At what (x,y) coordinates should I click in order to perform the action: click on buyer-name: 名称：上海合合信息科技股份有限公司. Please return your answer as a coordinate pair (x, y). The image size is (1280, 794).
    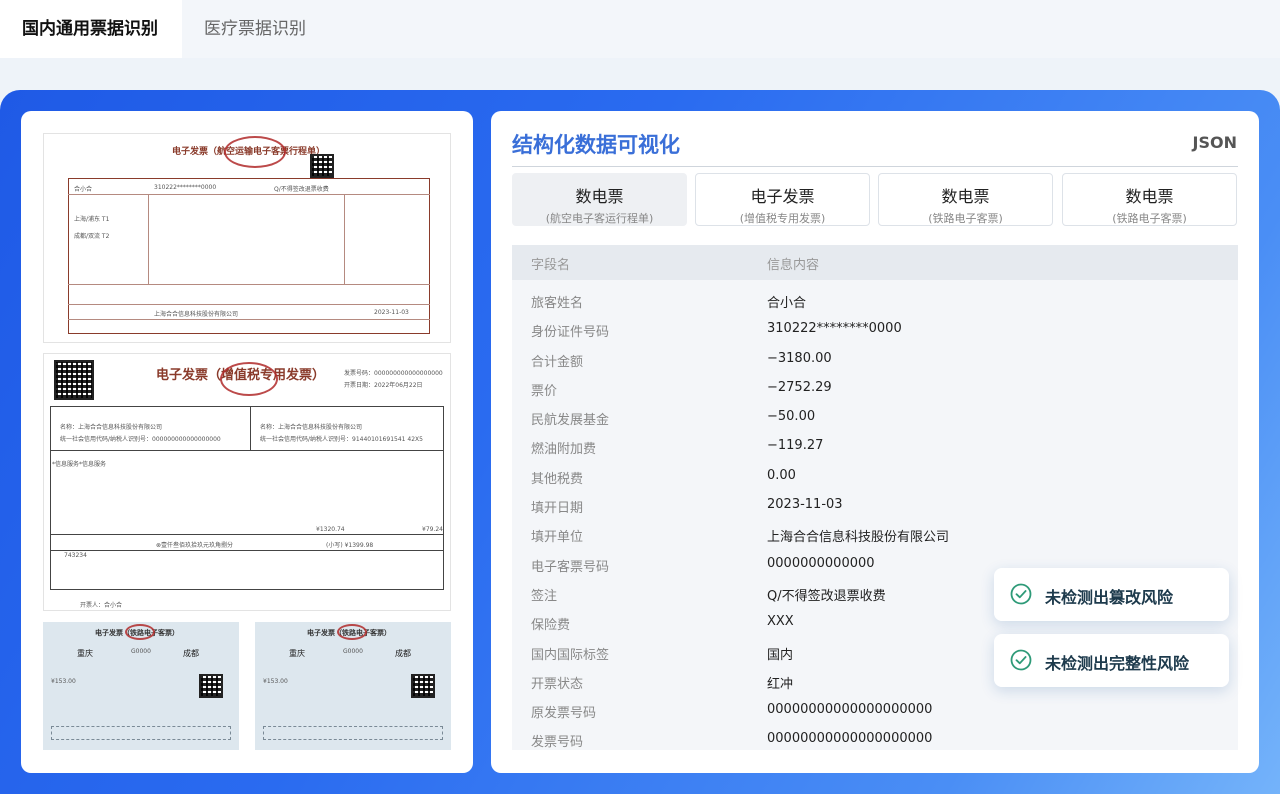
    Looking at the image, I should click on (111, 427).